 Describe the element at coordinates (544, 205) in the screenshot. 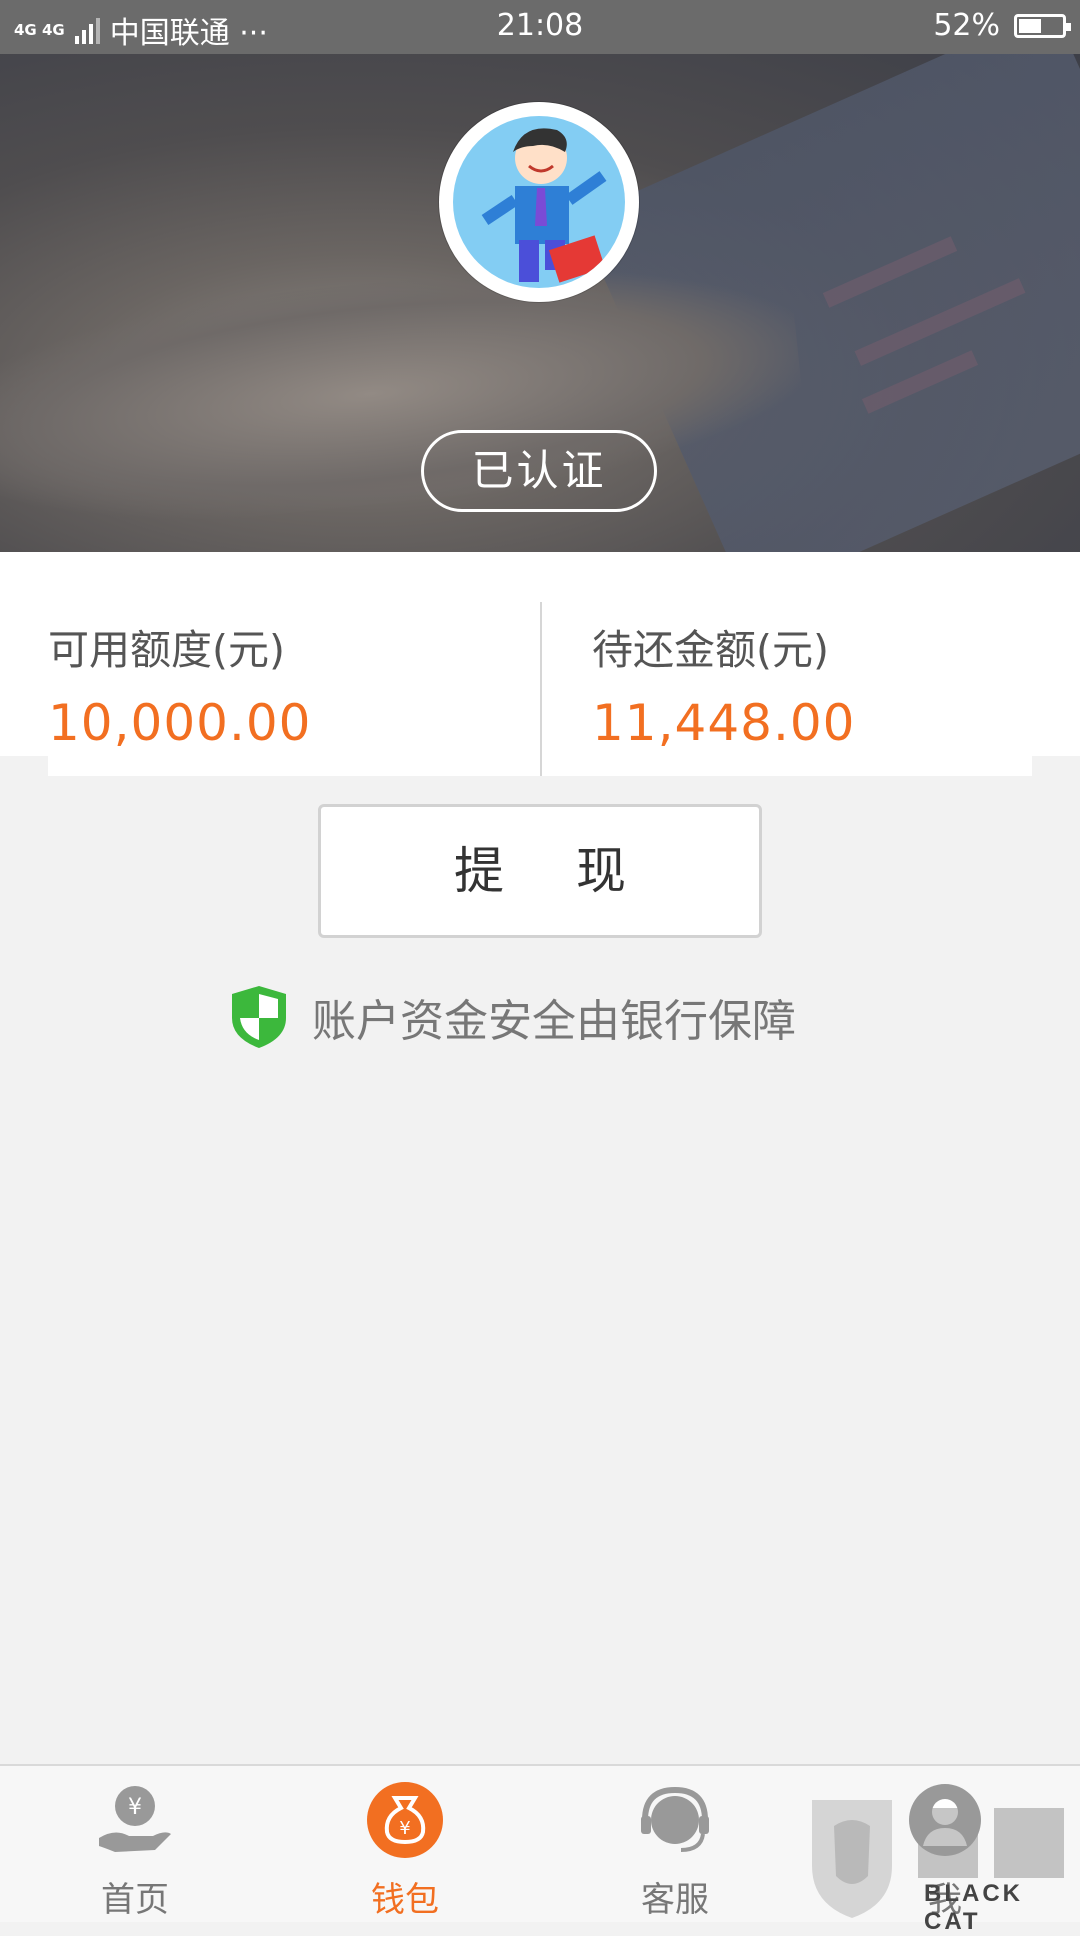

I see `avatar-cartoon-icon` at that location.